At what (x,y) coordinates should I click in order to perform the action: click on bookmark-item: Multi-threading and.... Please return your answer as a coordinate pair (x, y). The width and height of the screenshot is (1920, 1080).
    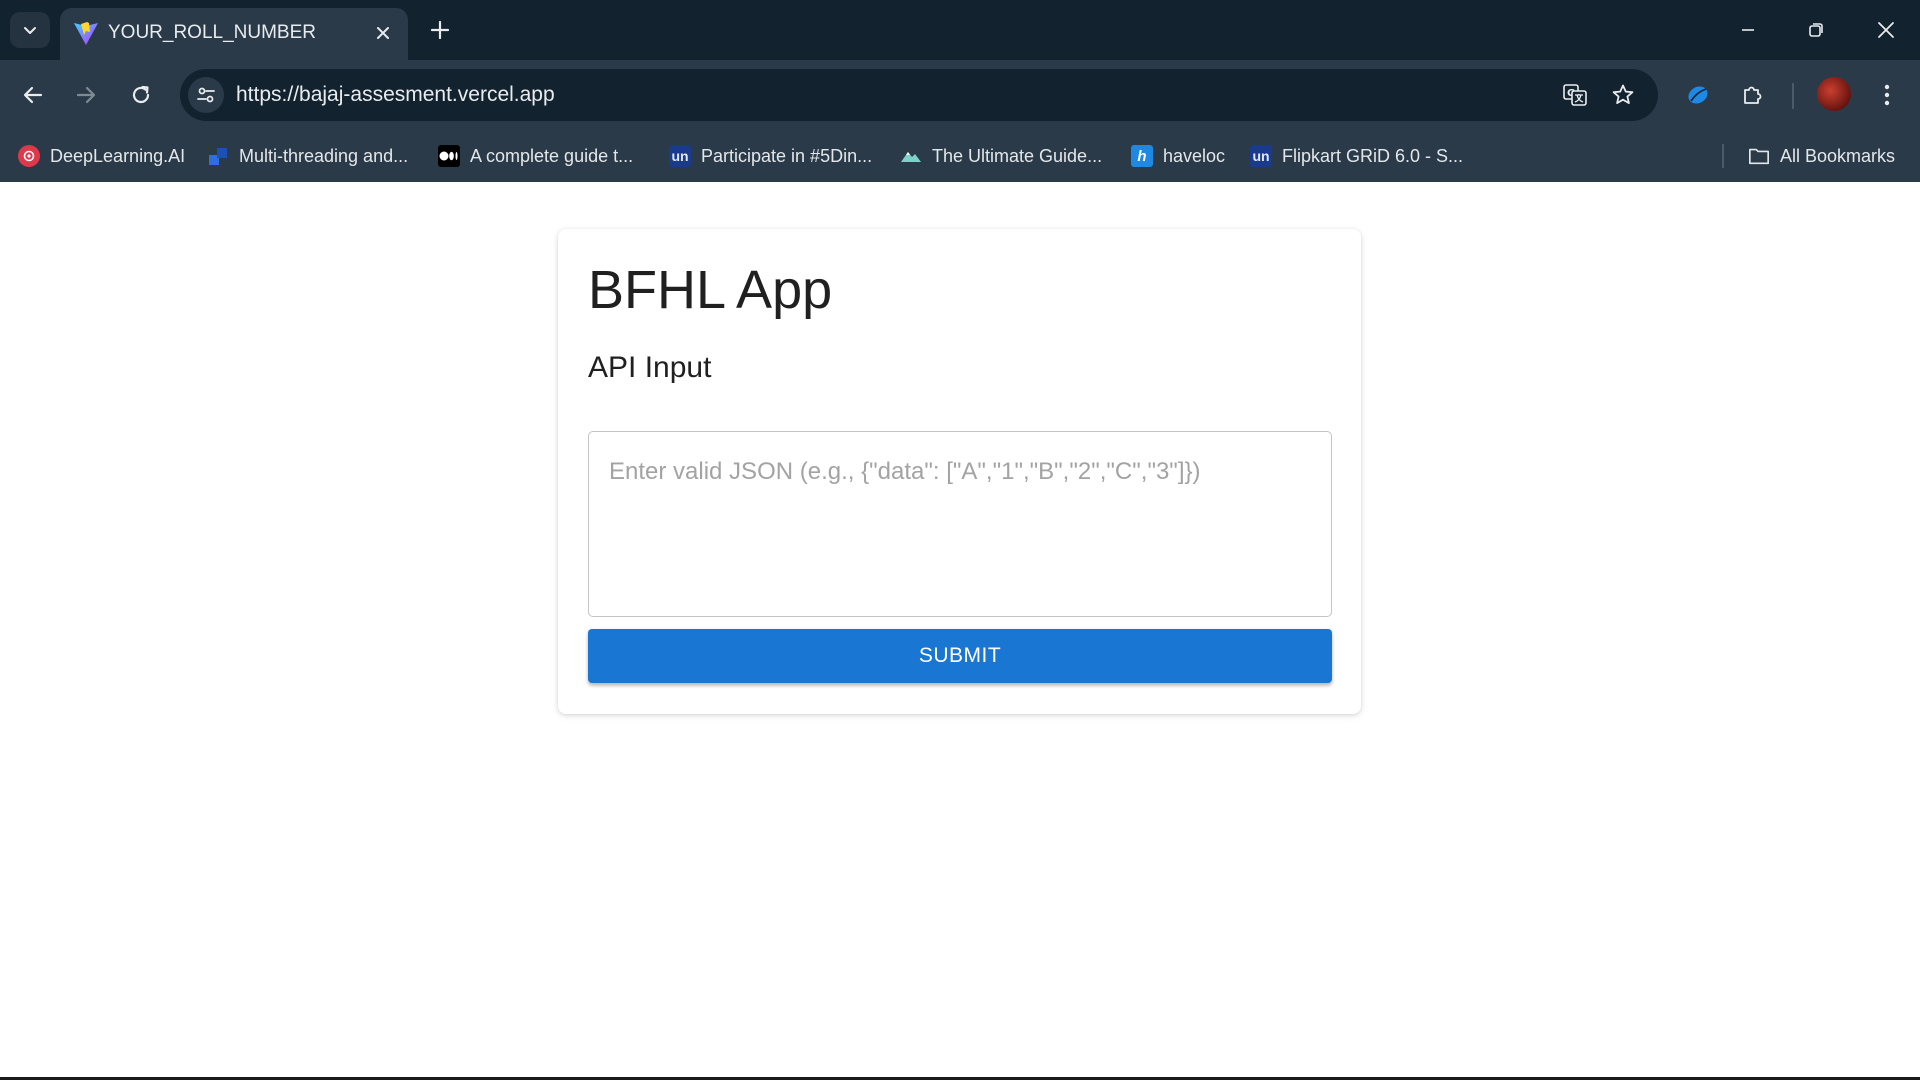
    Looking at the image, I should click on (307, 156).